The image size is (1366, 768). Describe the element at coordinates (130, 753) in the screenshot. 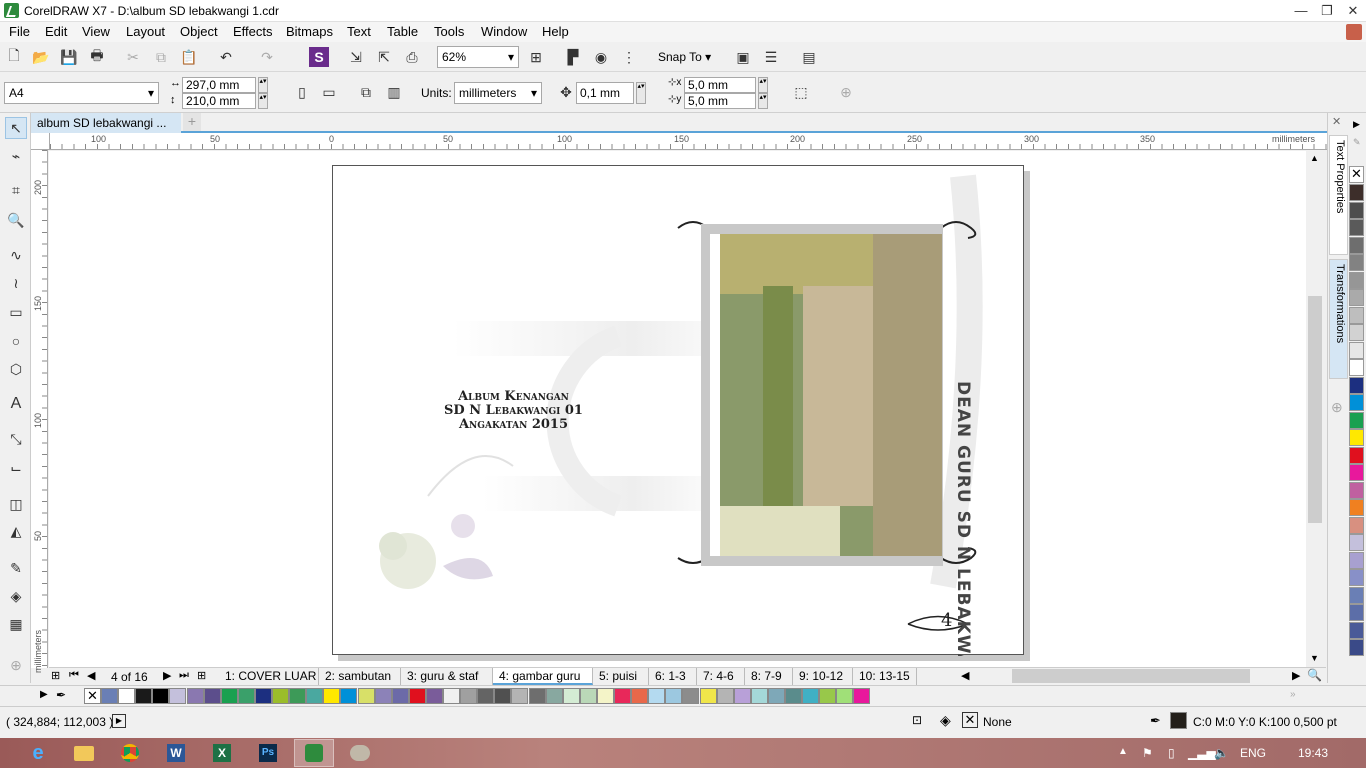

I see `chrome-icon` at that location.